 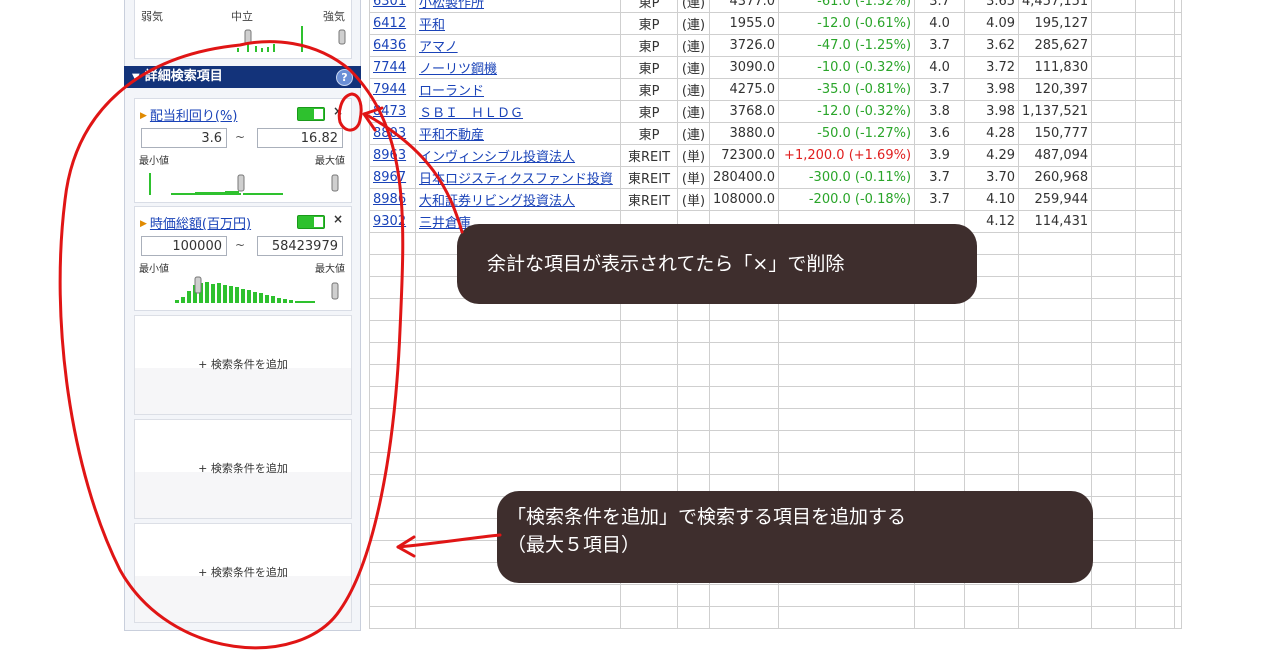 I want to click on min-value-input: 3.6, so click(x=184, y=138).